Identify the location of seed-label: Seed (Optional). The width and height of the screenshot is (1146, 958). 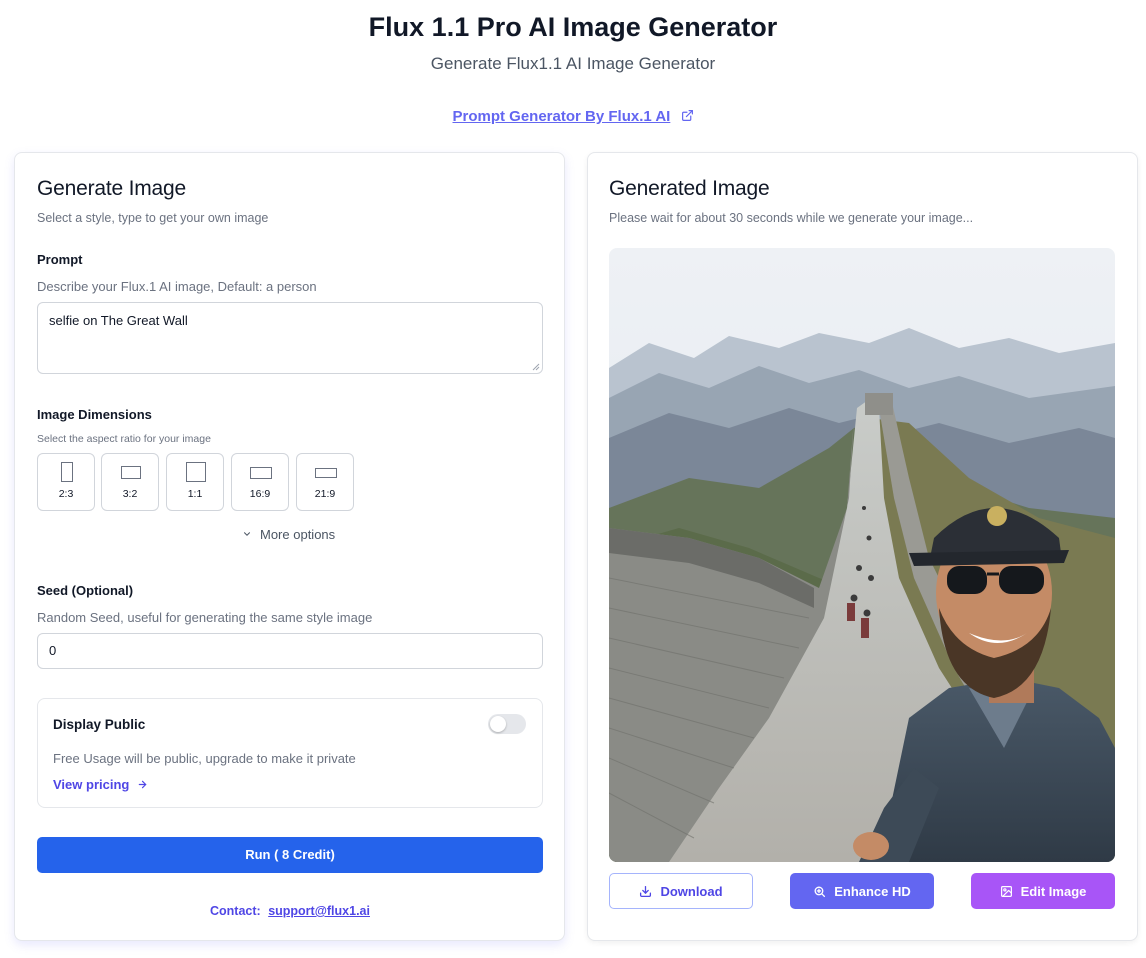
(85, 590).